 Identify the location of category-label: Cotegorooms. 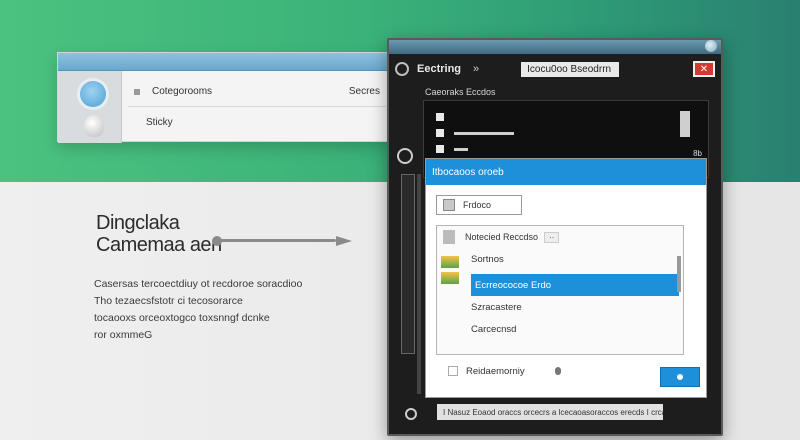
(182, 91).